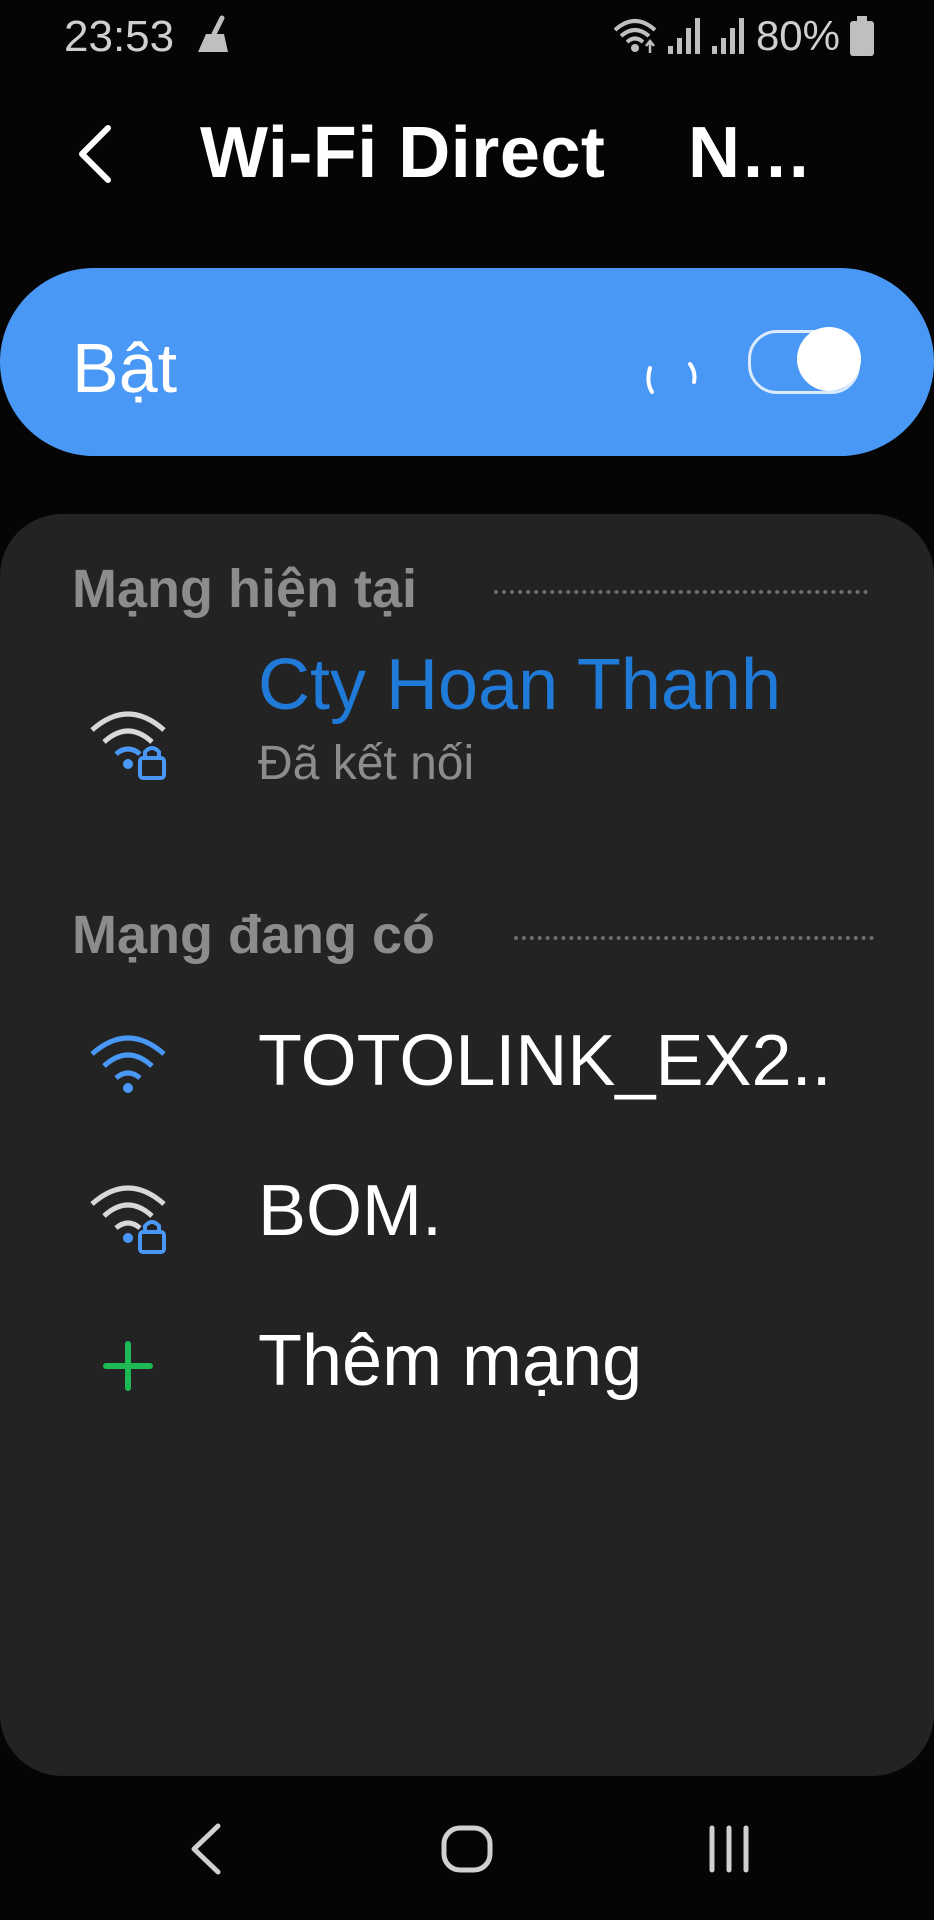 This screenshot has width=934, height=1920. Describe the element at coordinates (467, 36) in the screenshot. I see `status-bar: 23:53 80%` at that location.